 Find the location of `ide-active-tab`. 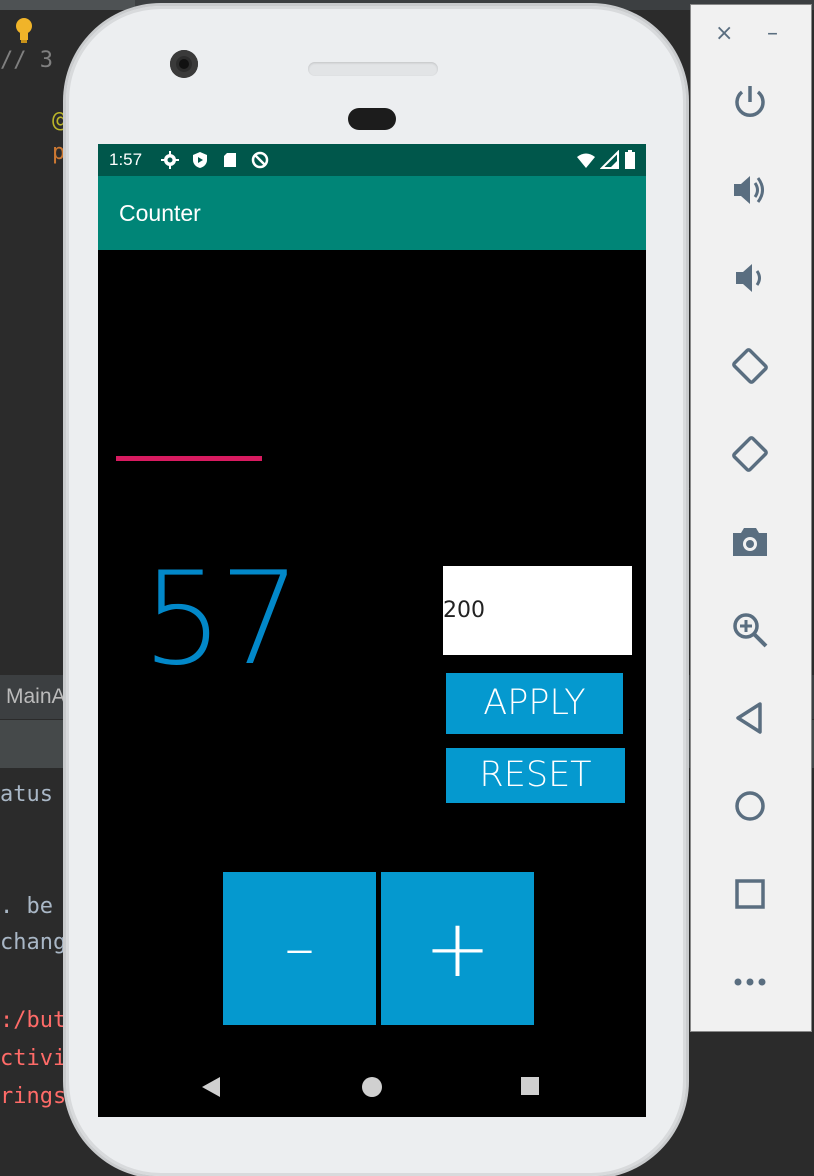

ide-active-tab is located at coordinates (67, 5).